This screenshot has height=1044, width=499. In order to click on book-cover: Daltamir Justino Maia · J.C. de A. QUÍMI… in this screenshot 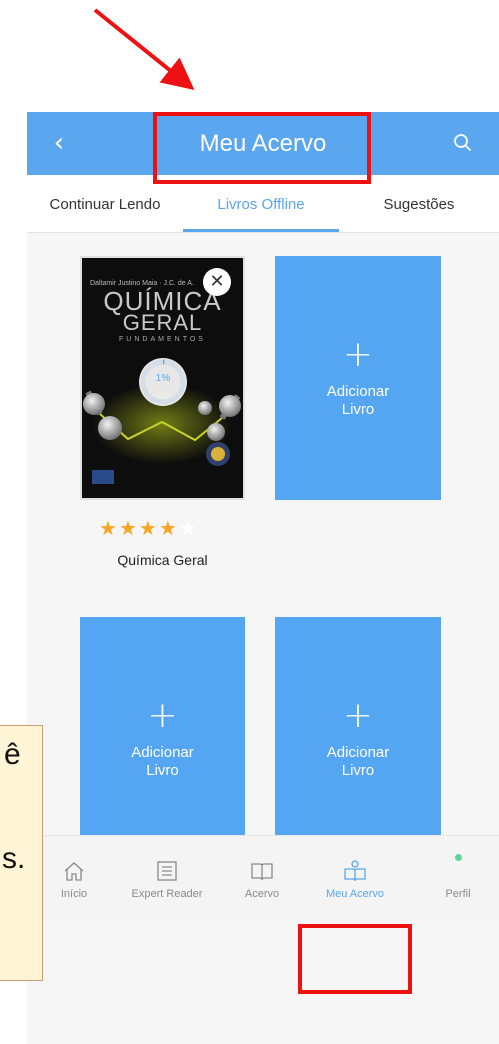, I will do `click(162, 378)`.